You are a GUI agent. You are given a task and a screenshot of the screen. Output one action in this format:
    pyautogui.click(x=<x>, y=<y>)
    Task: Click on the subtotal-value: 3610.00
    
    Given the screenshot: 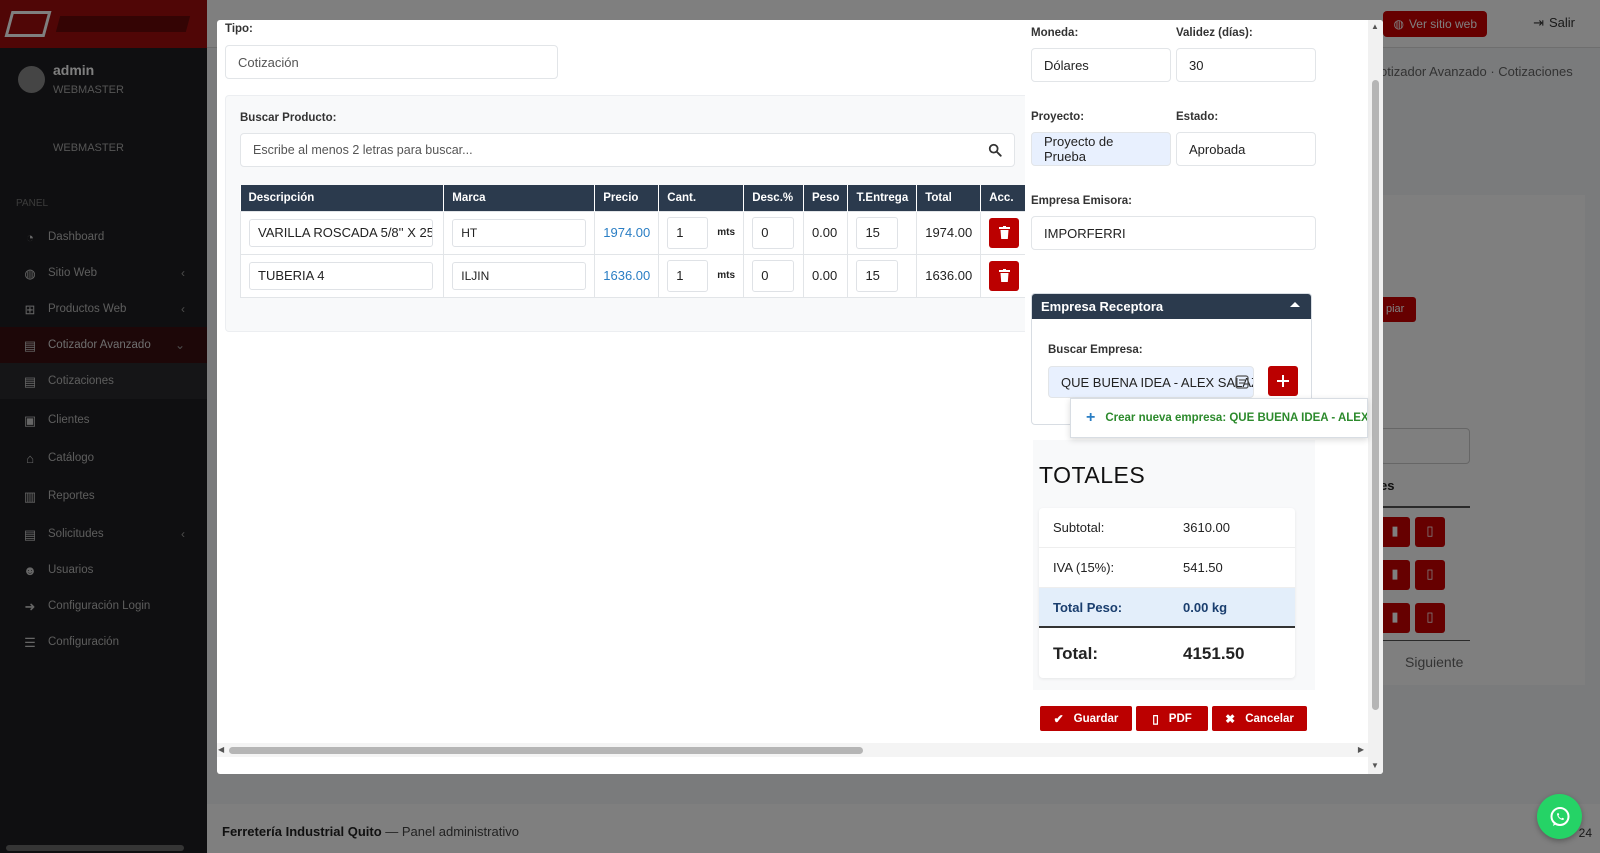 What is the action you would take?
    pyautogui.click(x=1206, y=527)
    